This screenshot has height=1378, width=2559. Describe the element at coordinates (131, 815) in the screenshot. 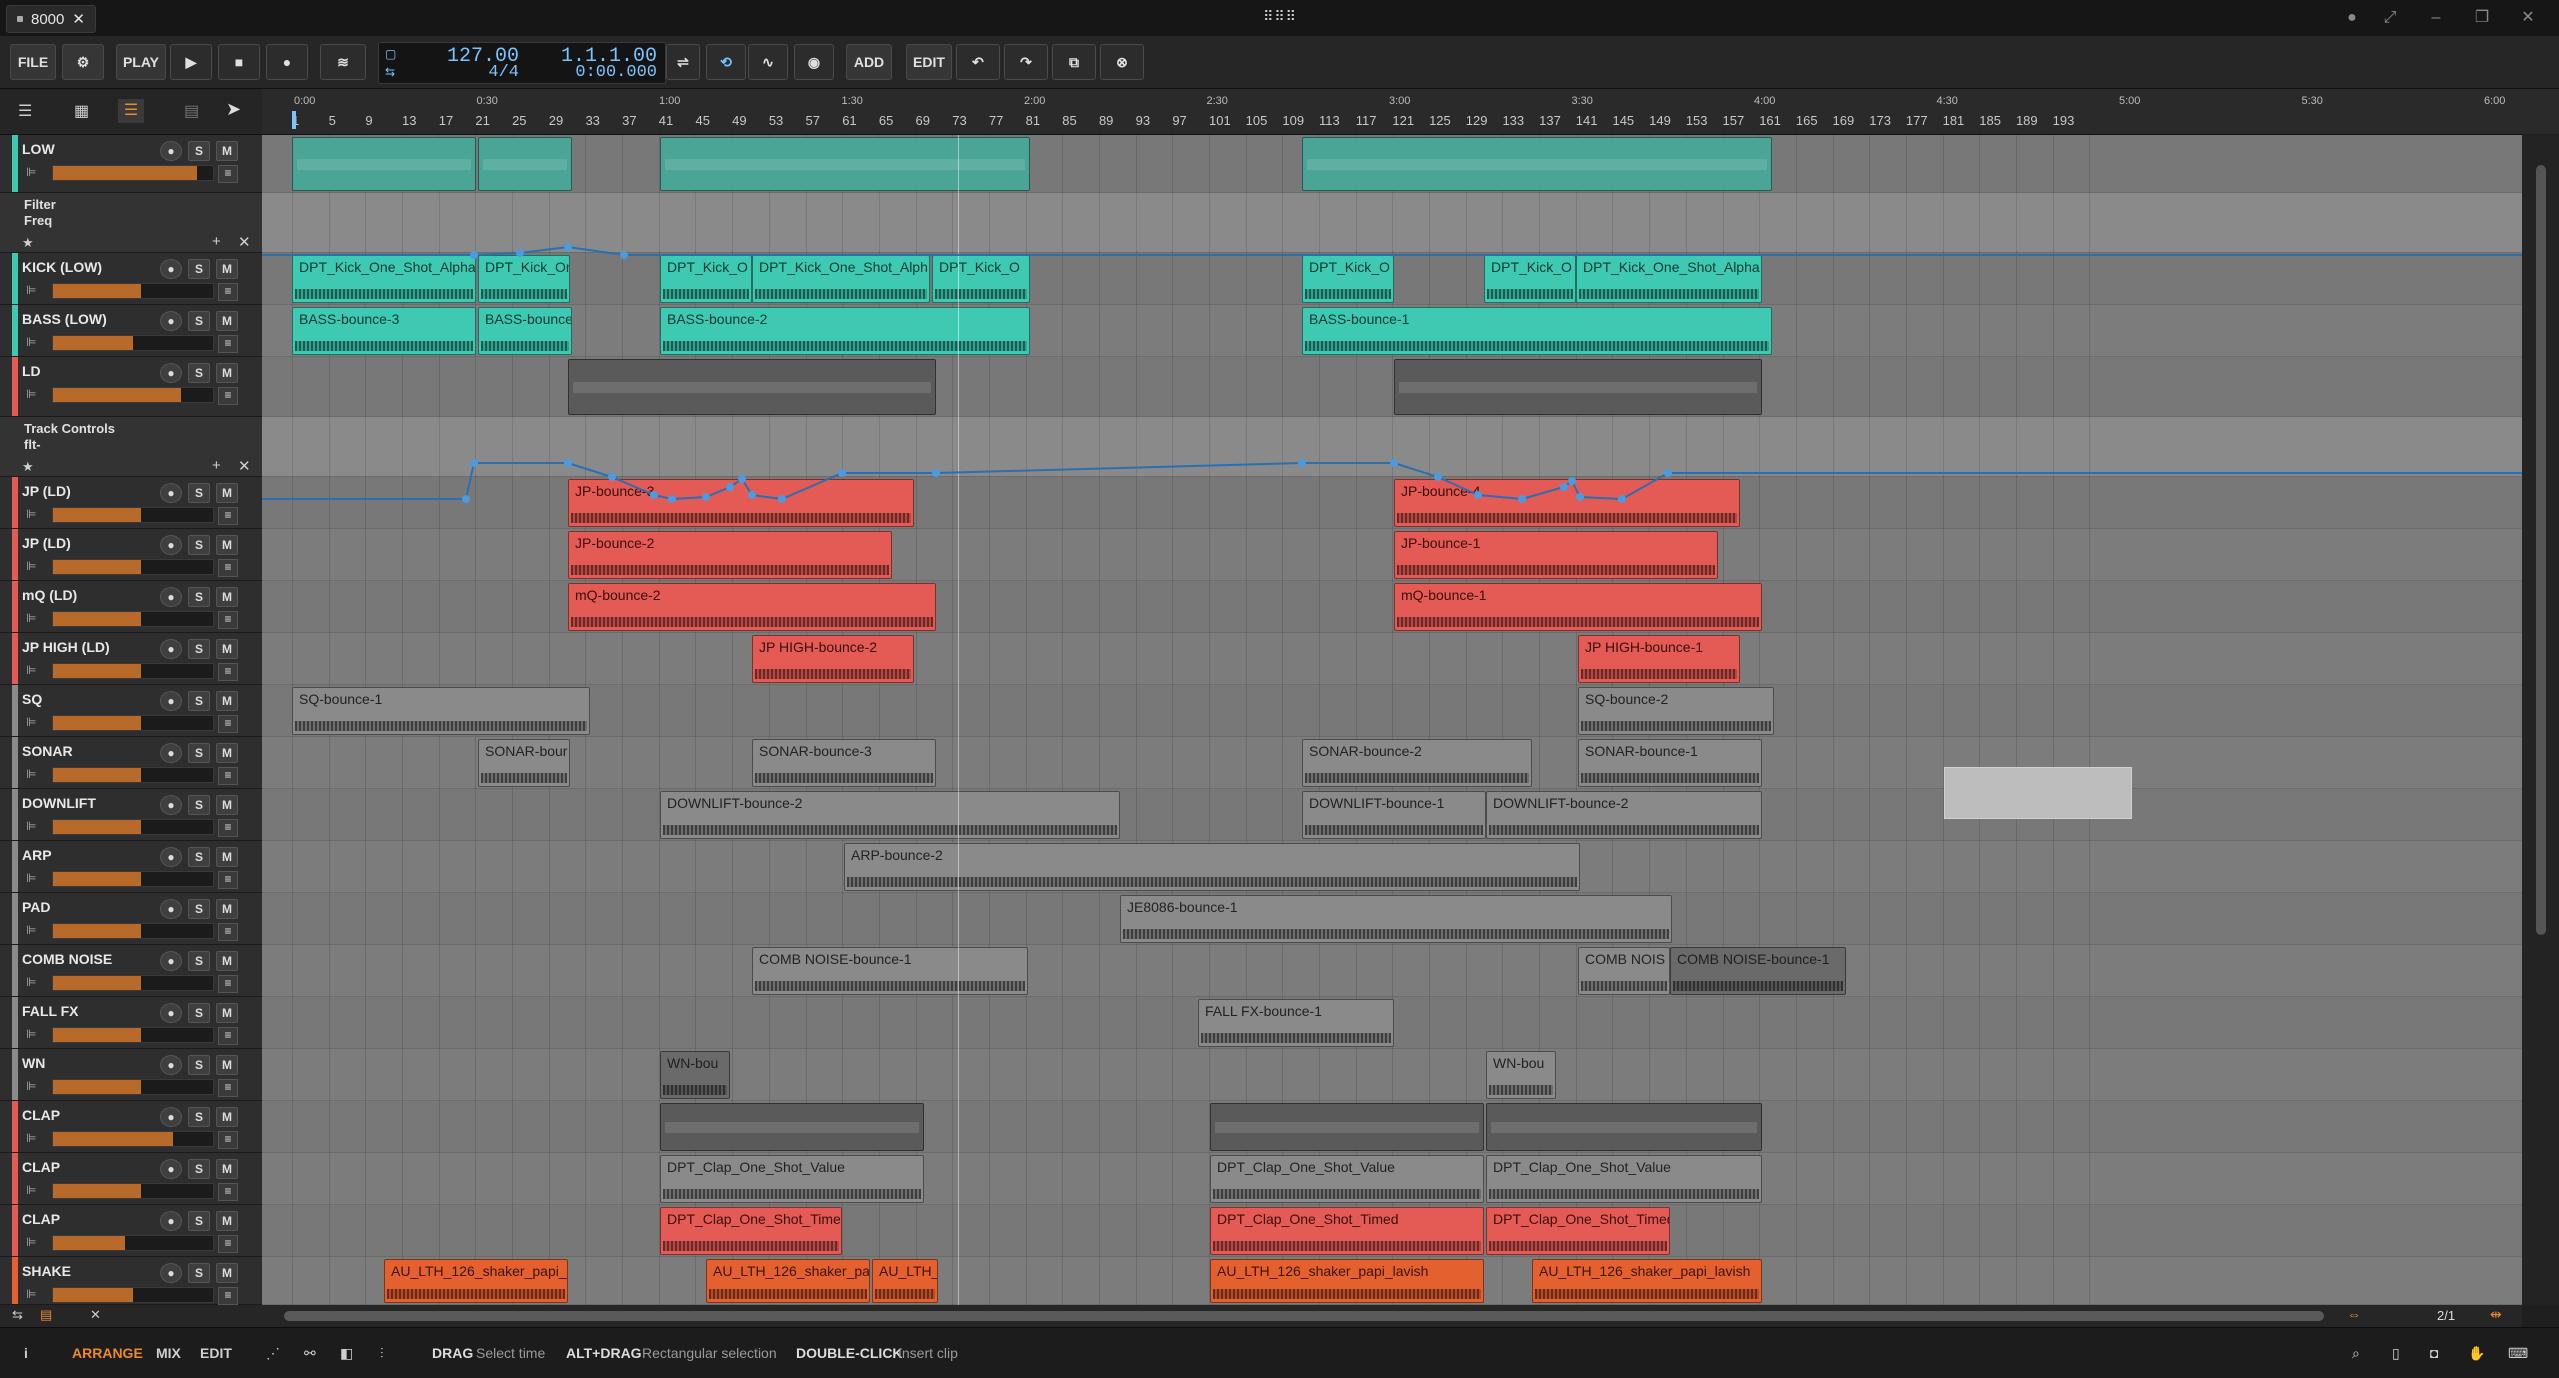

I see `track-header: DOWNLIFT ● S M ⊫ ≡` at that location.